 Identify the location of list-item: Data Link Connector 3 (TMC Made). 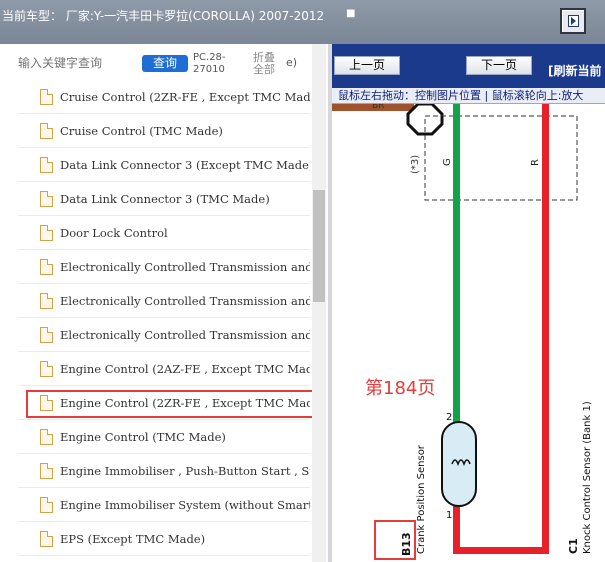
(164, 199).